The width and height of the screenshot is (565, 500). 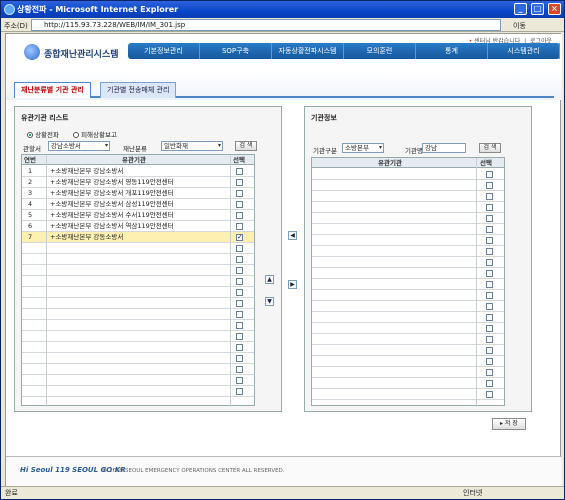 What do you see at coordinates (32, 52) in the screenshot?
I see `logo-icon` at bounding box center [32, 52].